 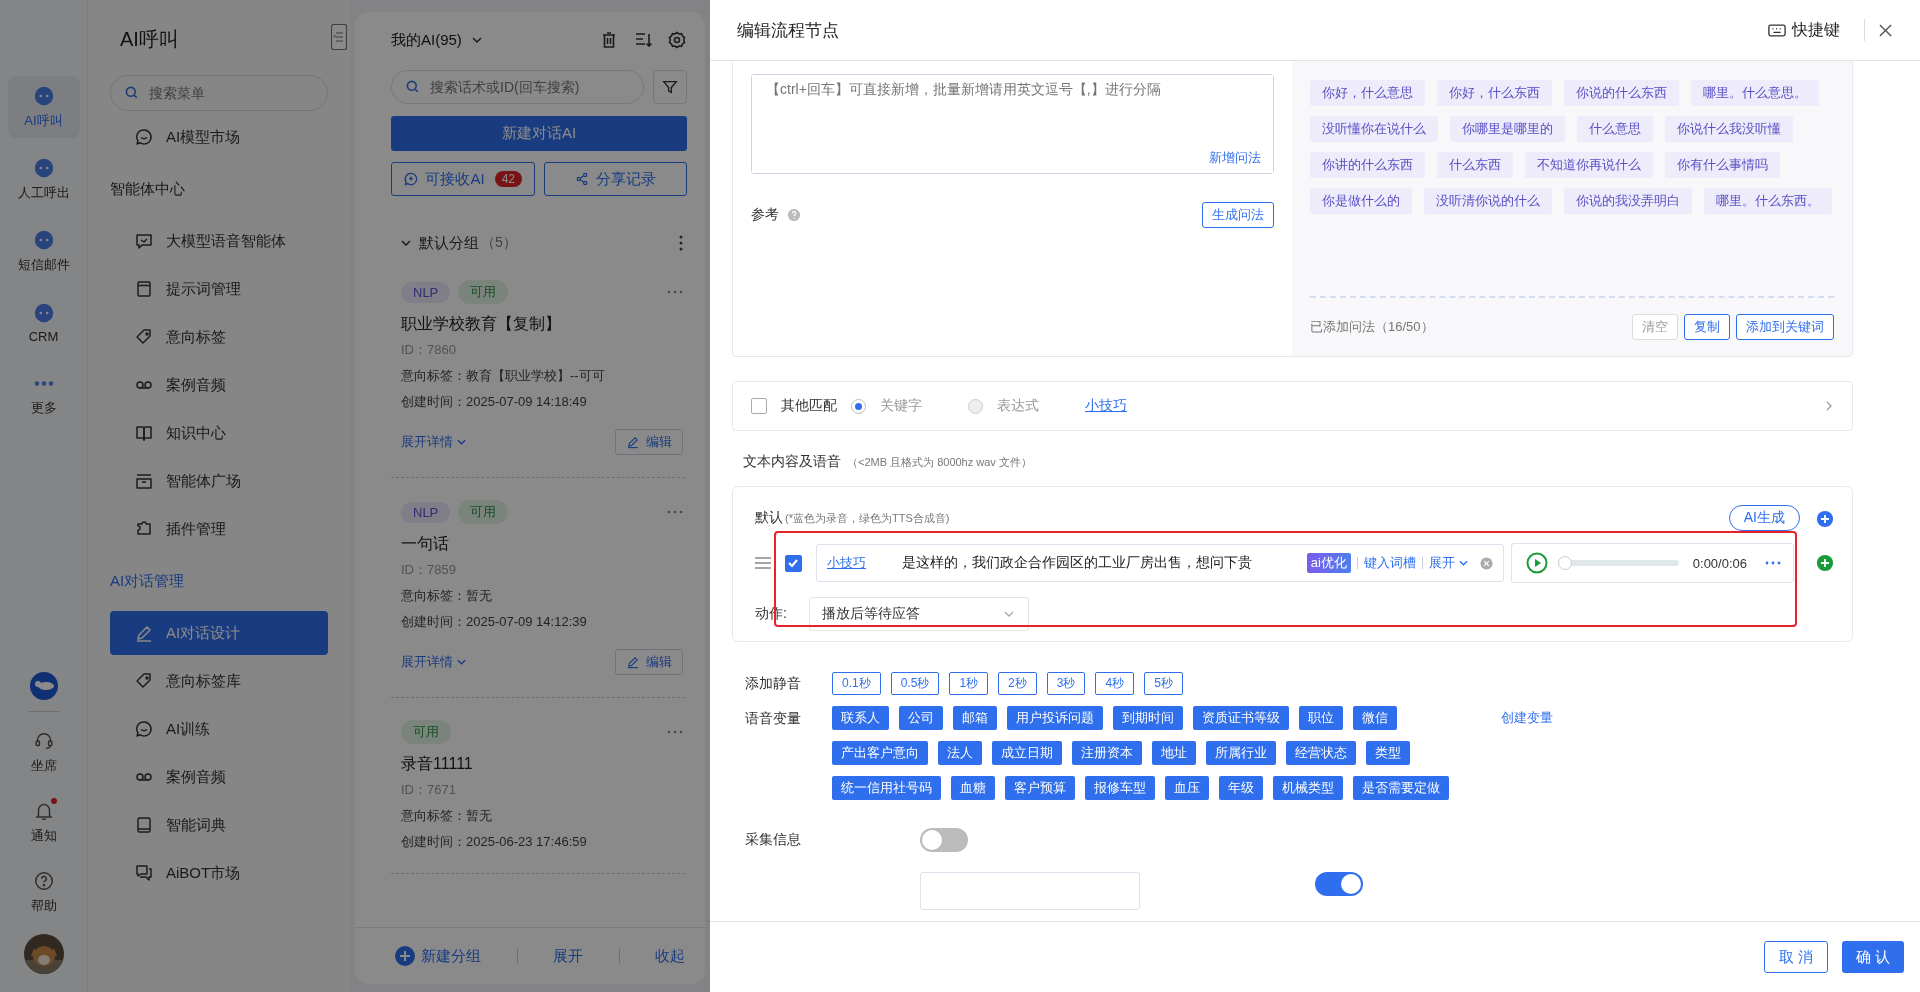 What do you see at coordinates (915, 683) in the screenshot?
I see `silence-chip: 0.5秒` at bounding box center [915, 683].